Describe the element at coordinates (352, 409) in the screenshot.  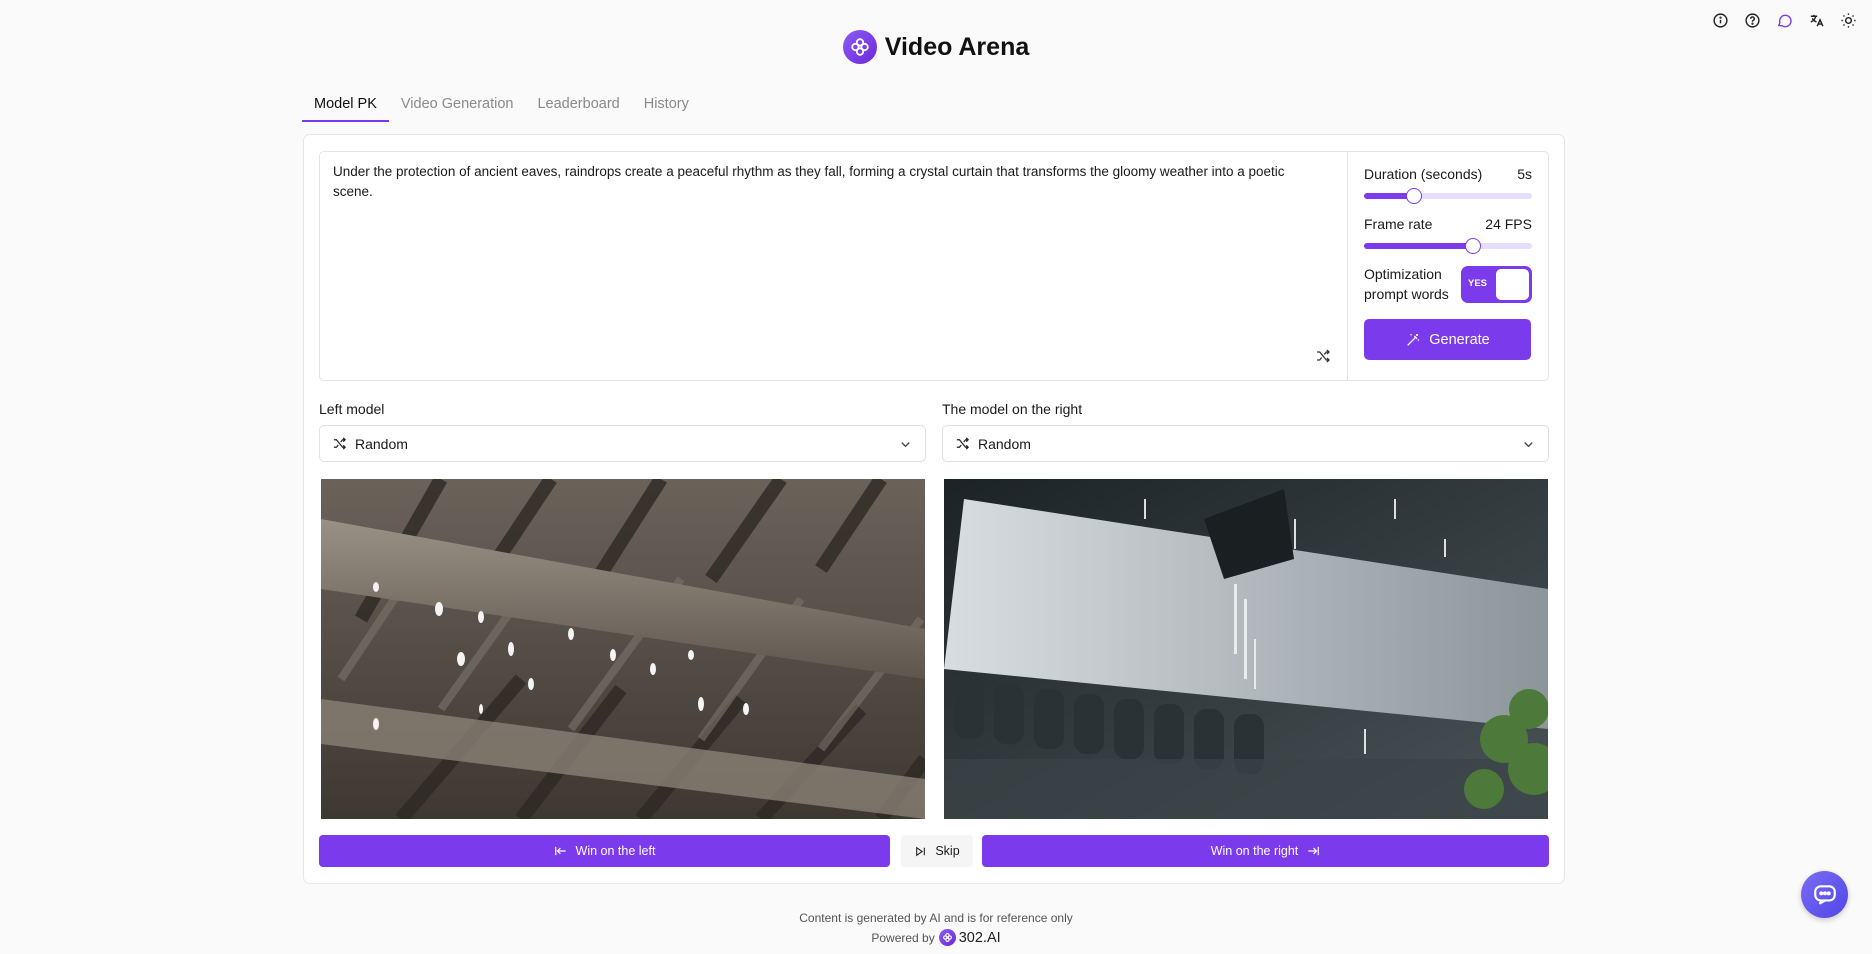
I see `left-model-label: Left model` at that location.